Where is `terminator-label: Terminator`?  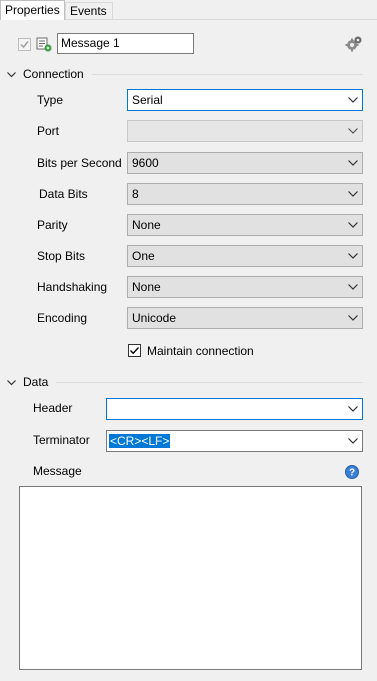
terminator-label: Terminator is located at coordinates (61, 440).